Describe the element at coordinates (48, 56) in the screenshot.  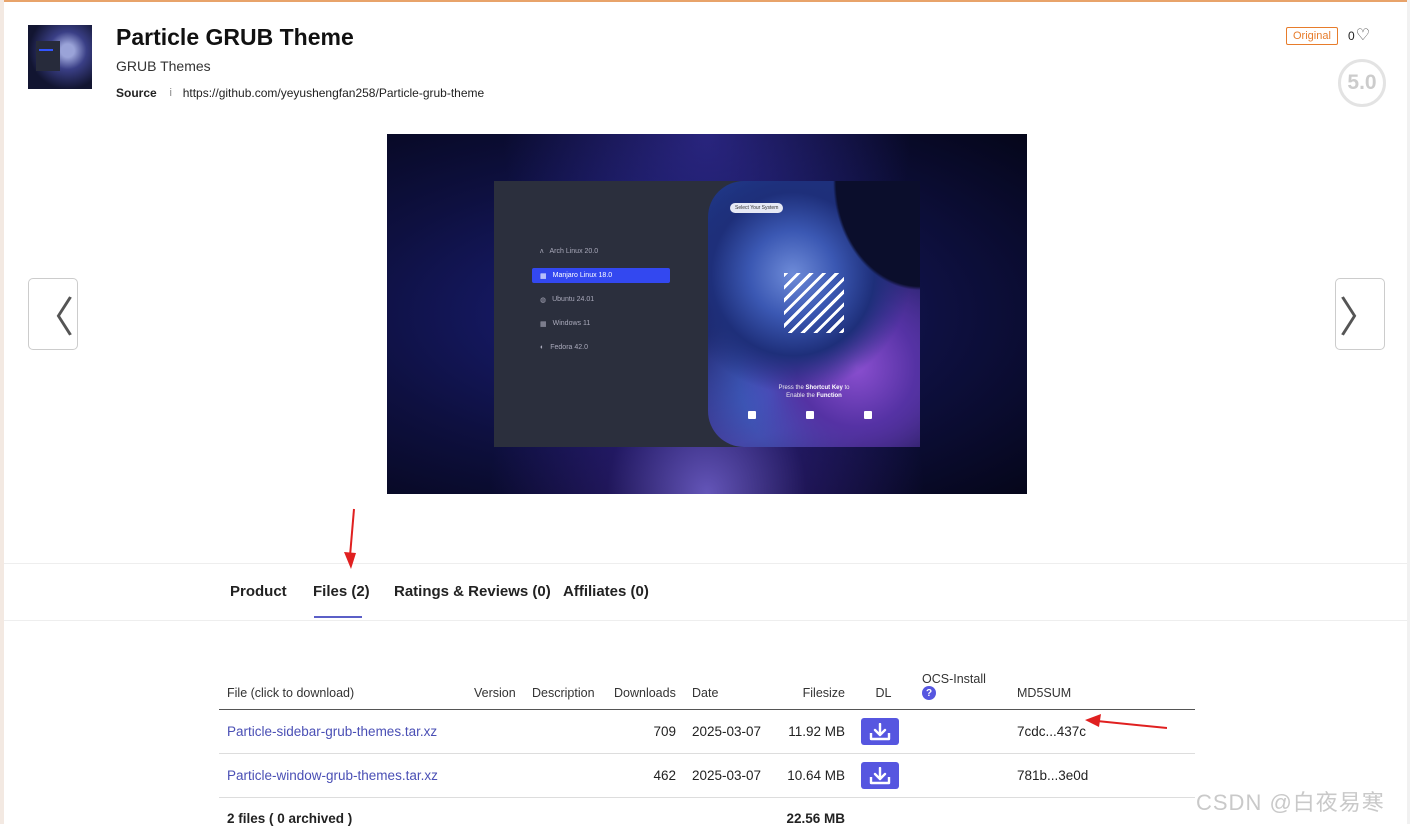
I see `thumbnail-menu-panel` at that location.